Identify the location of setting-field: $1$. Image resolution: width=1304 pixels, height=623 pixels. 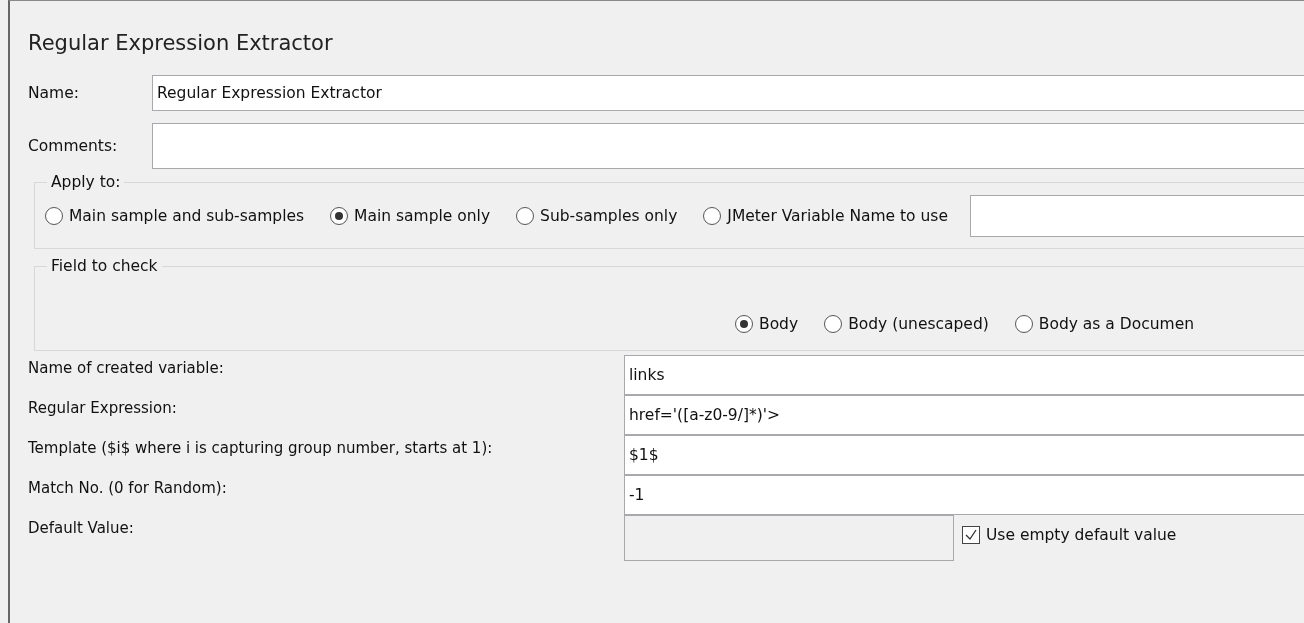
(964, 455).